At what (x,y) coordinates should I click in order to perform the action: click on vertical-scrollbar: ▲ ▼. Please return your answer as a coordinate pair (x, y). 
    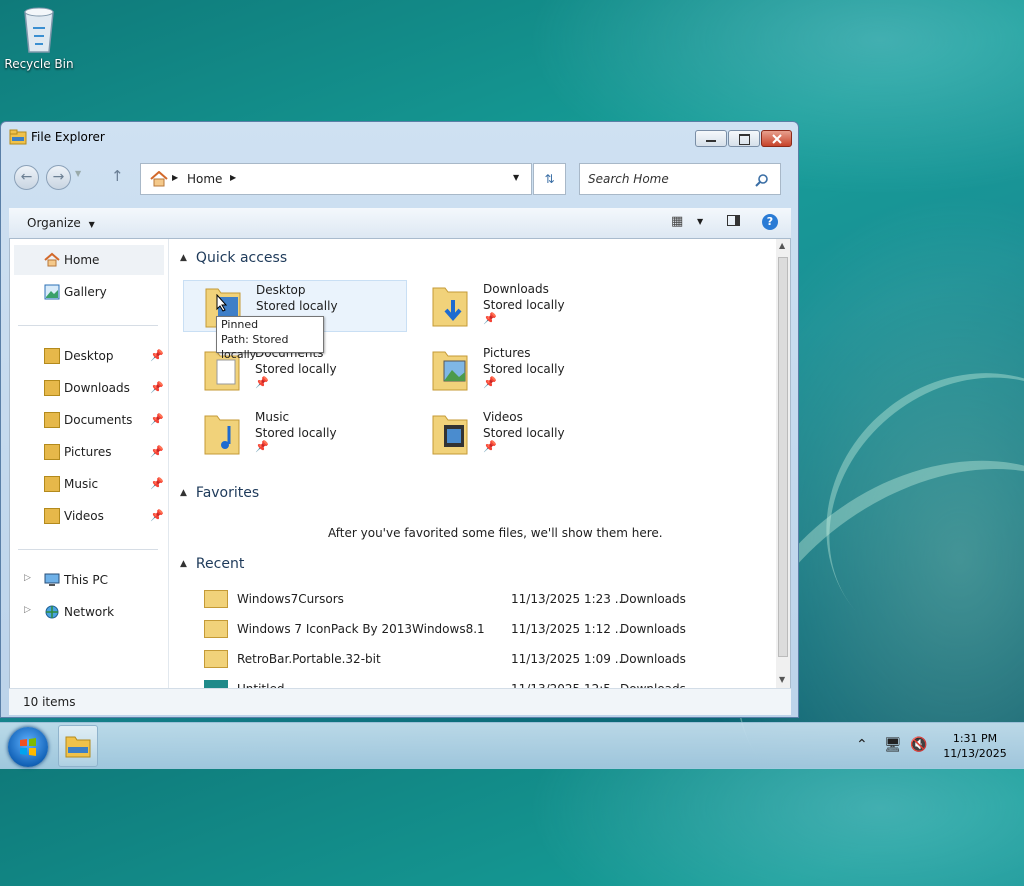
    Looking at the image, I should click on (783, 464).